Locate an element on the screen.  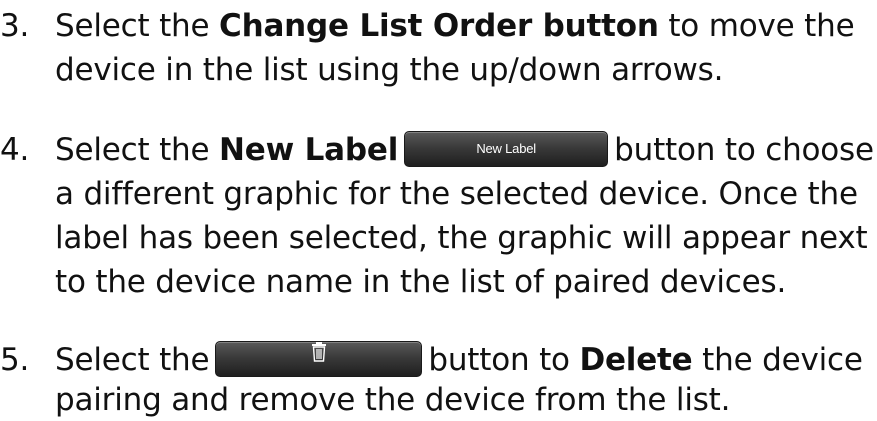
delete-button is located at coordinates (319, 358).